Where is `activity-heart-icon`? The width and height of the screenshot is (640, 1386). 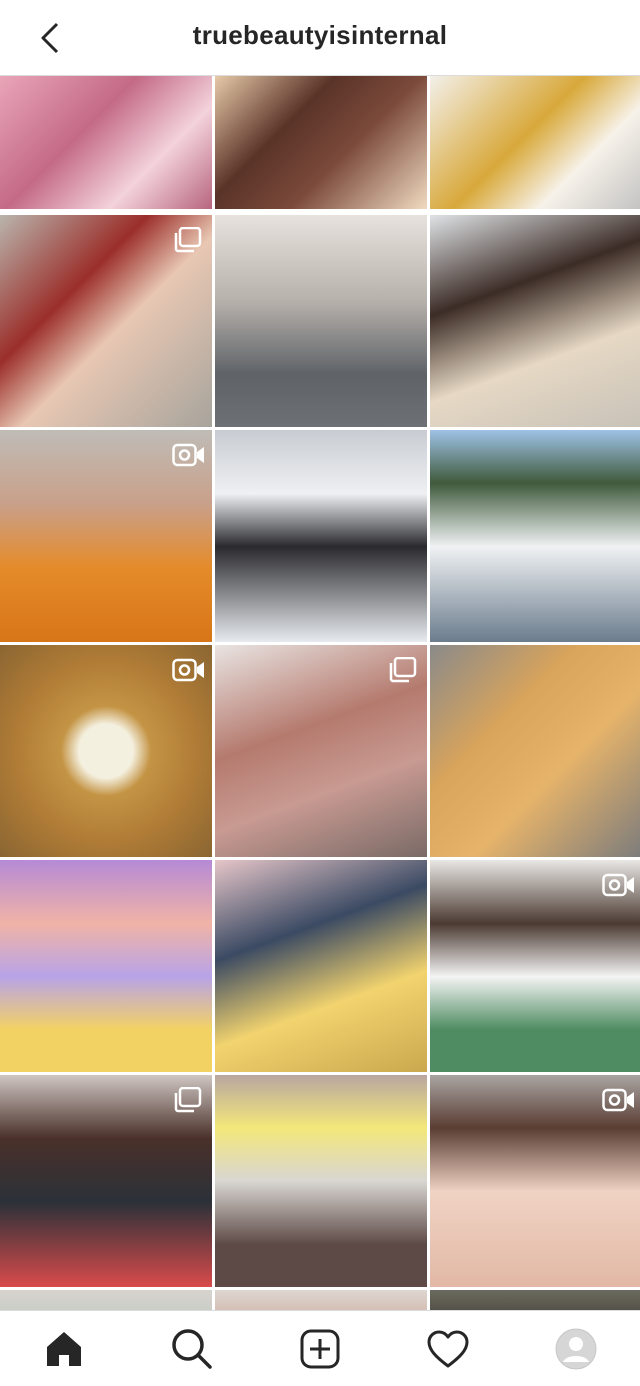
activity-heart-icon is located at coordinates (448, 1349).